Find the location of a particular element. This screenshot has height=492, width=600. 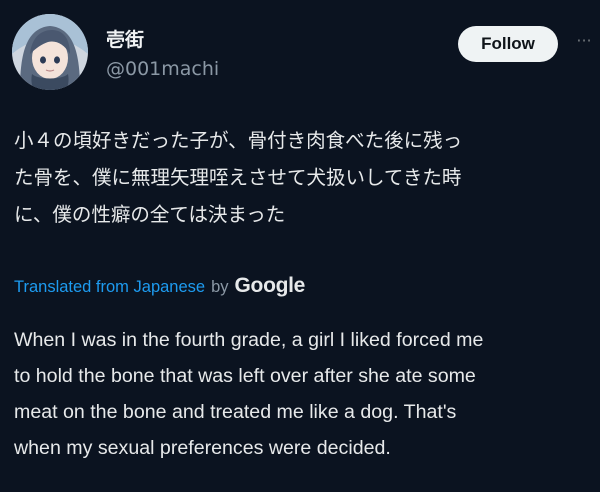

translation-attribution: Translated from Japanese by Google is located at coordinates (159, 289).